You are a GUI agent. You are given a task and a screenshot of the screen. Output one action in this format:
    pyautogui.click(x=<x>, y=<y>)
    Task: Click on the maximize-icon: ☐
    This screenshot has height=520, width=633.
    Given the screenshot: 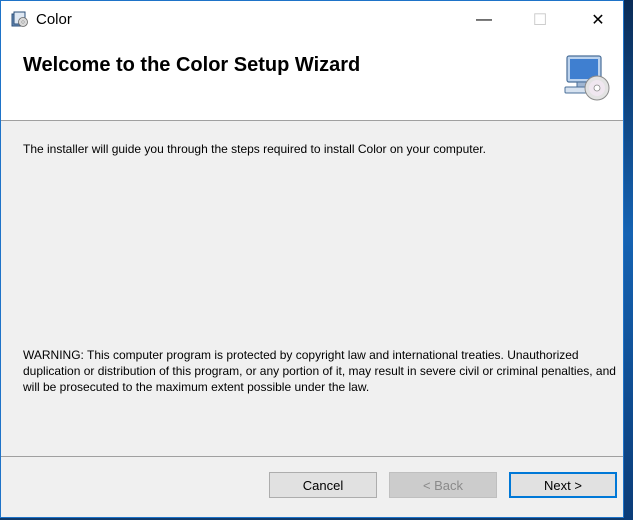 What is the action you would take?
    pyautogui.click(x=540, y=20)
    